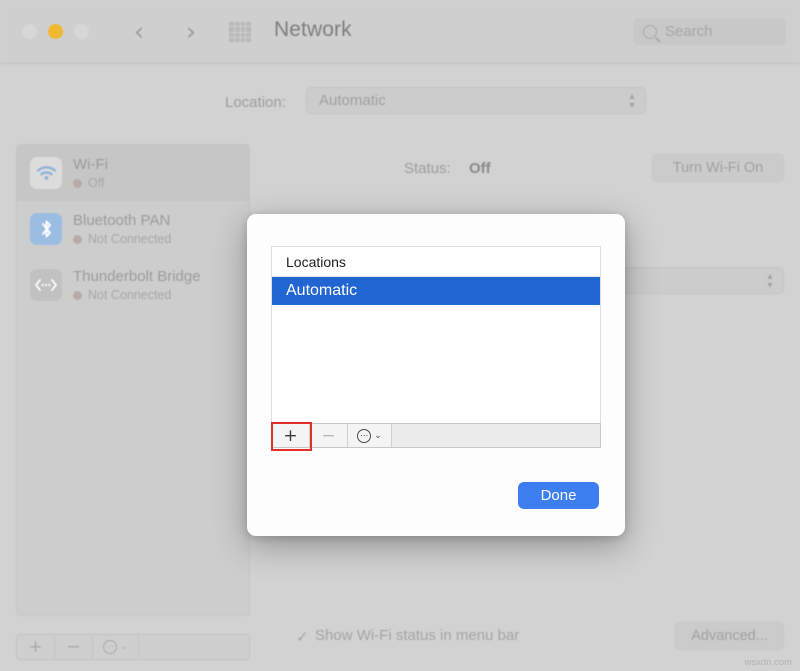 The width and height of the screenshot is (800, 671). I want to click on search-input: Search, so click(709, 31).